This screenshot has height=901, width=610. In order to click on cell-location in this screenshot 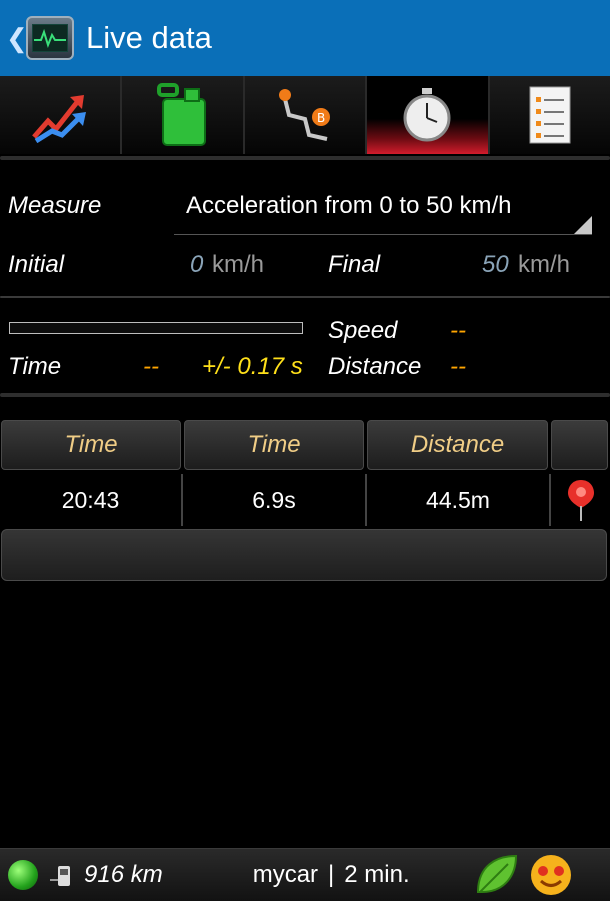, I will do `click(580, 500)`.